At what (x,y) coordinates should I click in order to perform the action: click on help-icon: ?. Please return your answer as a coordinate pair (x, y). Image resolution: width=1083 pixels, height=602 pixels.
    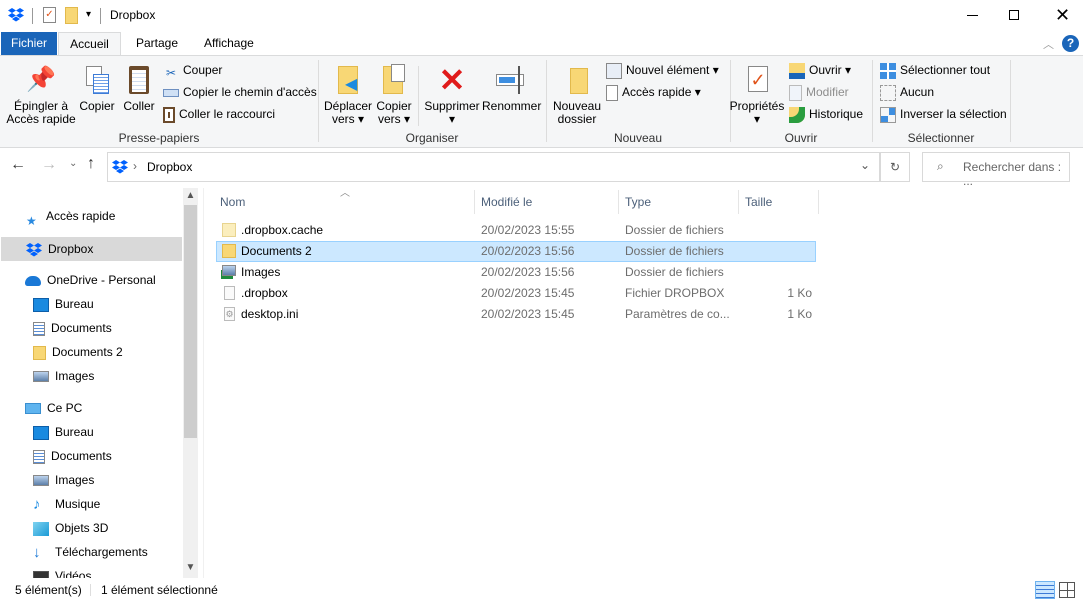
    Looking at the image, I should click on (1070, 43).